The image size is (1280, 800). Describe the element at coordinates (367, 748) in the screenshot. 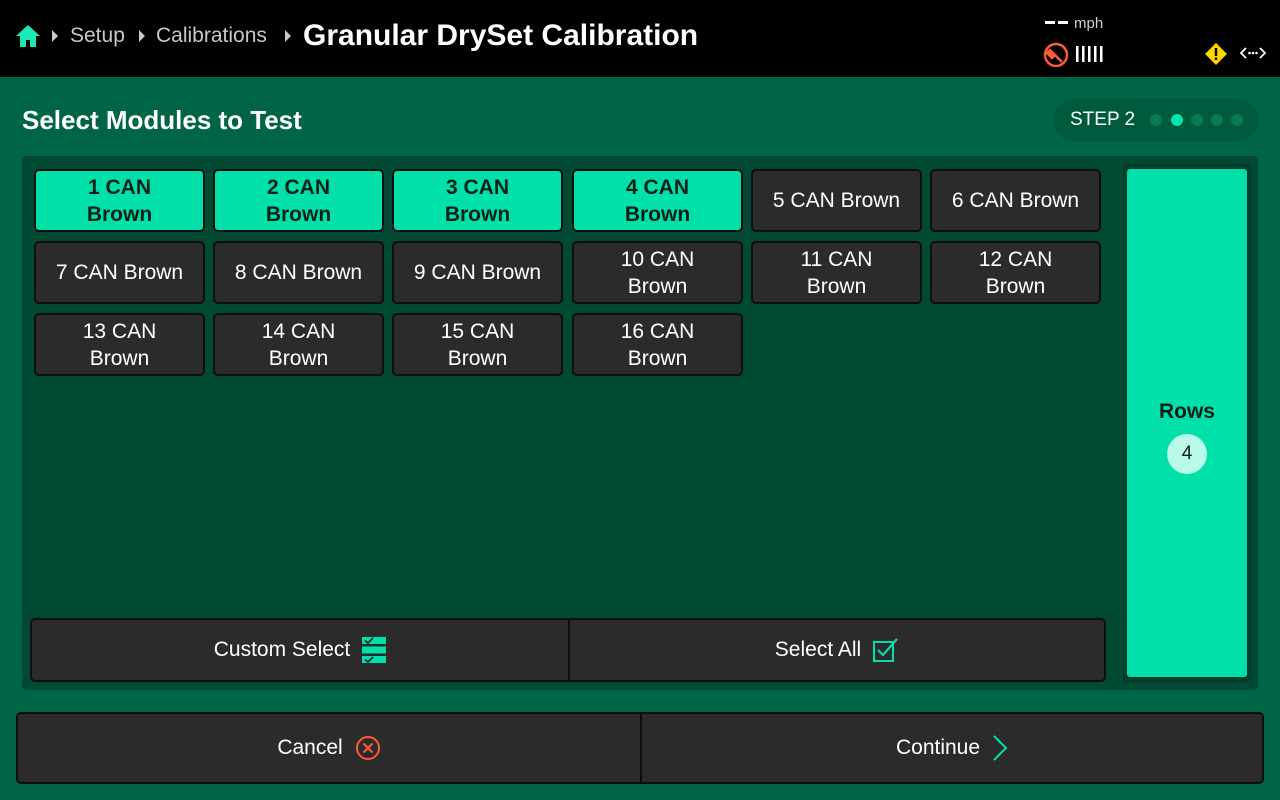

I see `cancel-circle-x-icon` at that location.